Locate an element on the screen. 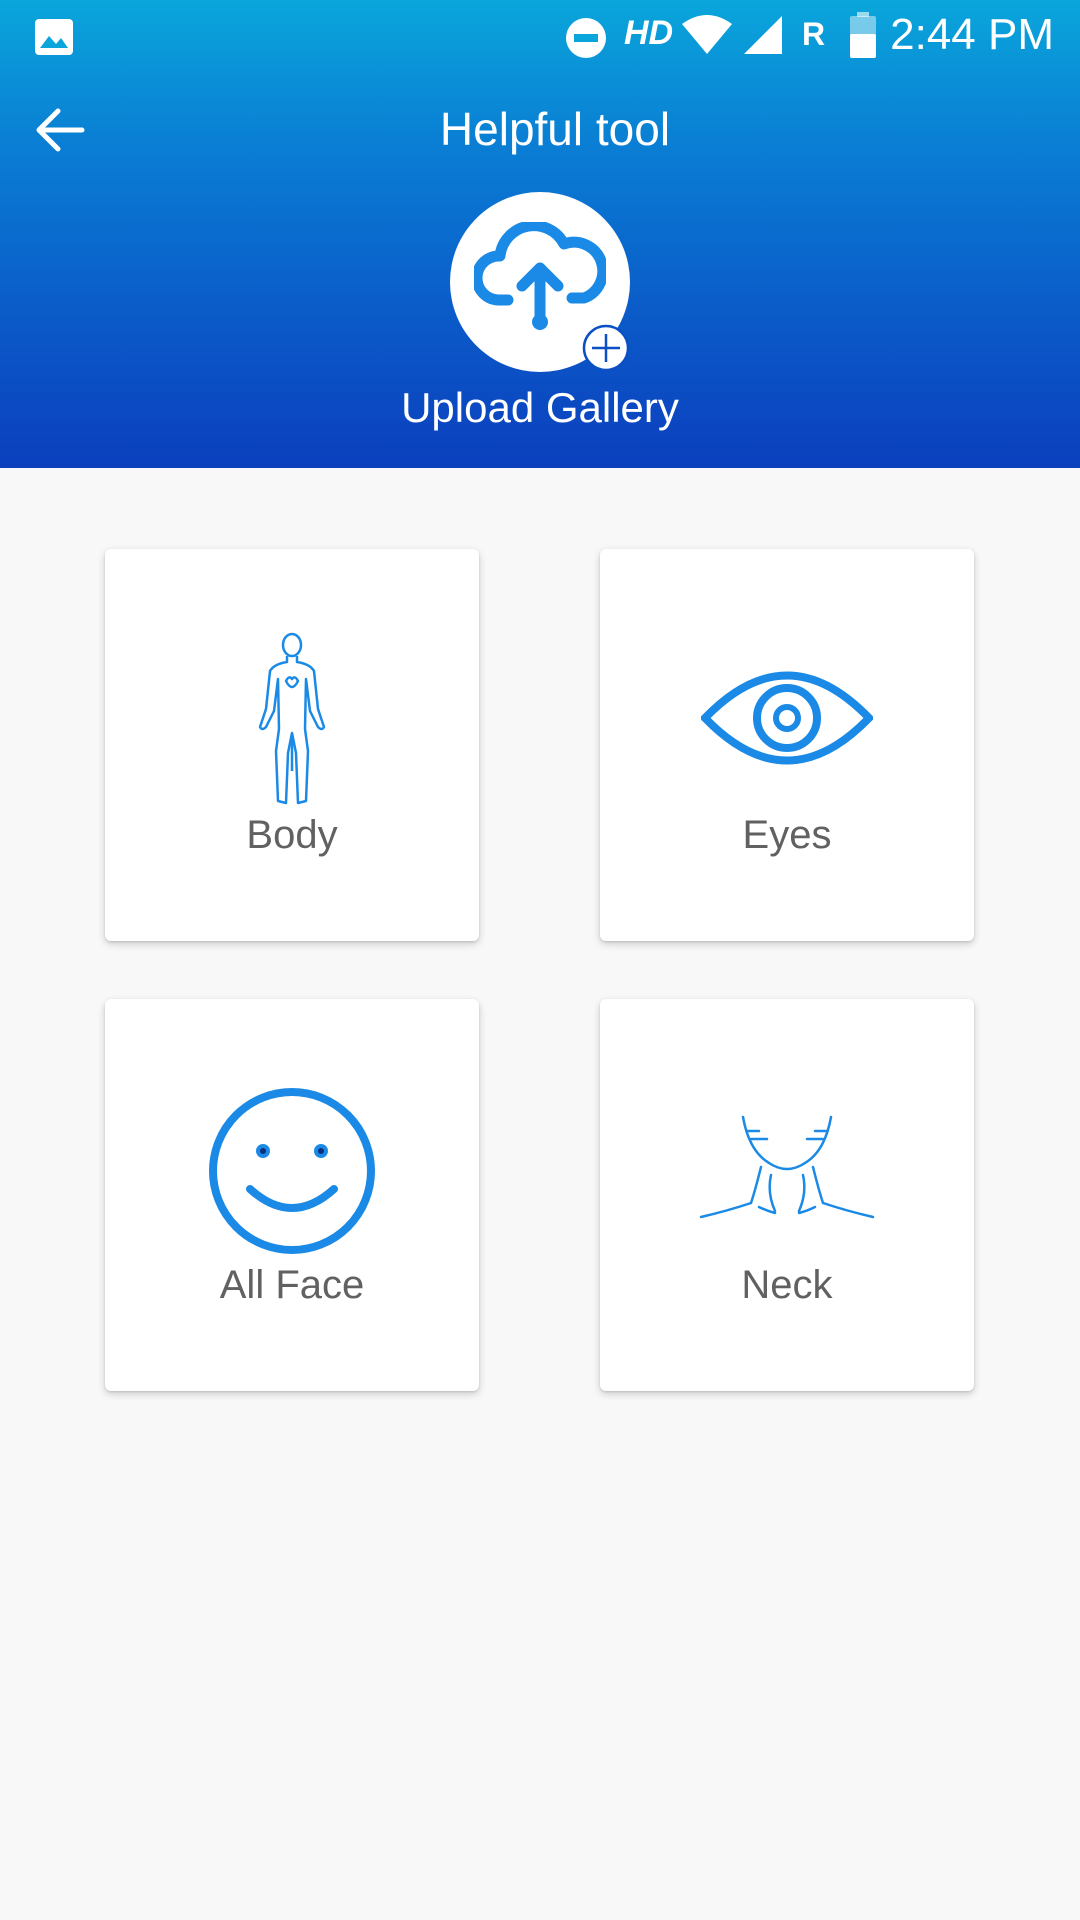 This screenshot has width=1080, height=1920. plus-icon is located at coordinates (606, 350).